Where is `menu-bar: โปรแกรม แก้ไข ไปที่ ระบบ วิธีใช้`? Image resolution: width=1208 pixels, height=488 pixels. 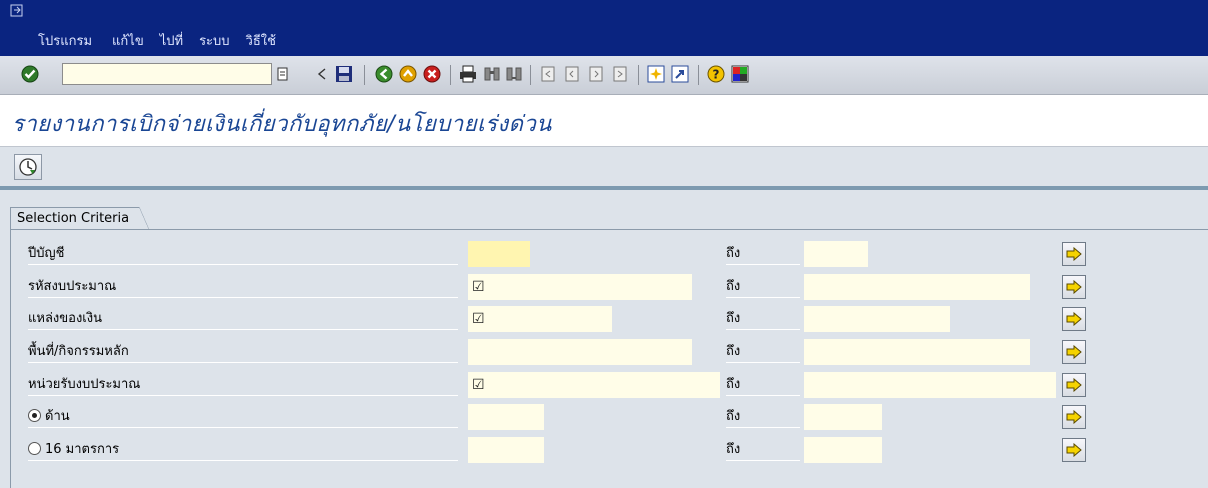
menu-bar: โปรแกรม แก้ไข ไปที่ ระบบ วิธีใช้ is located at coordinates (604, 28).